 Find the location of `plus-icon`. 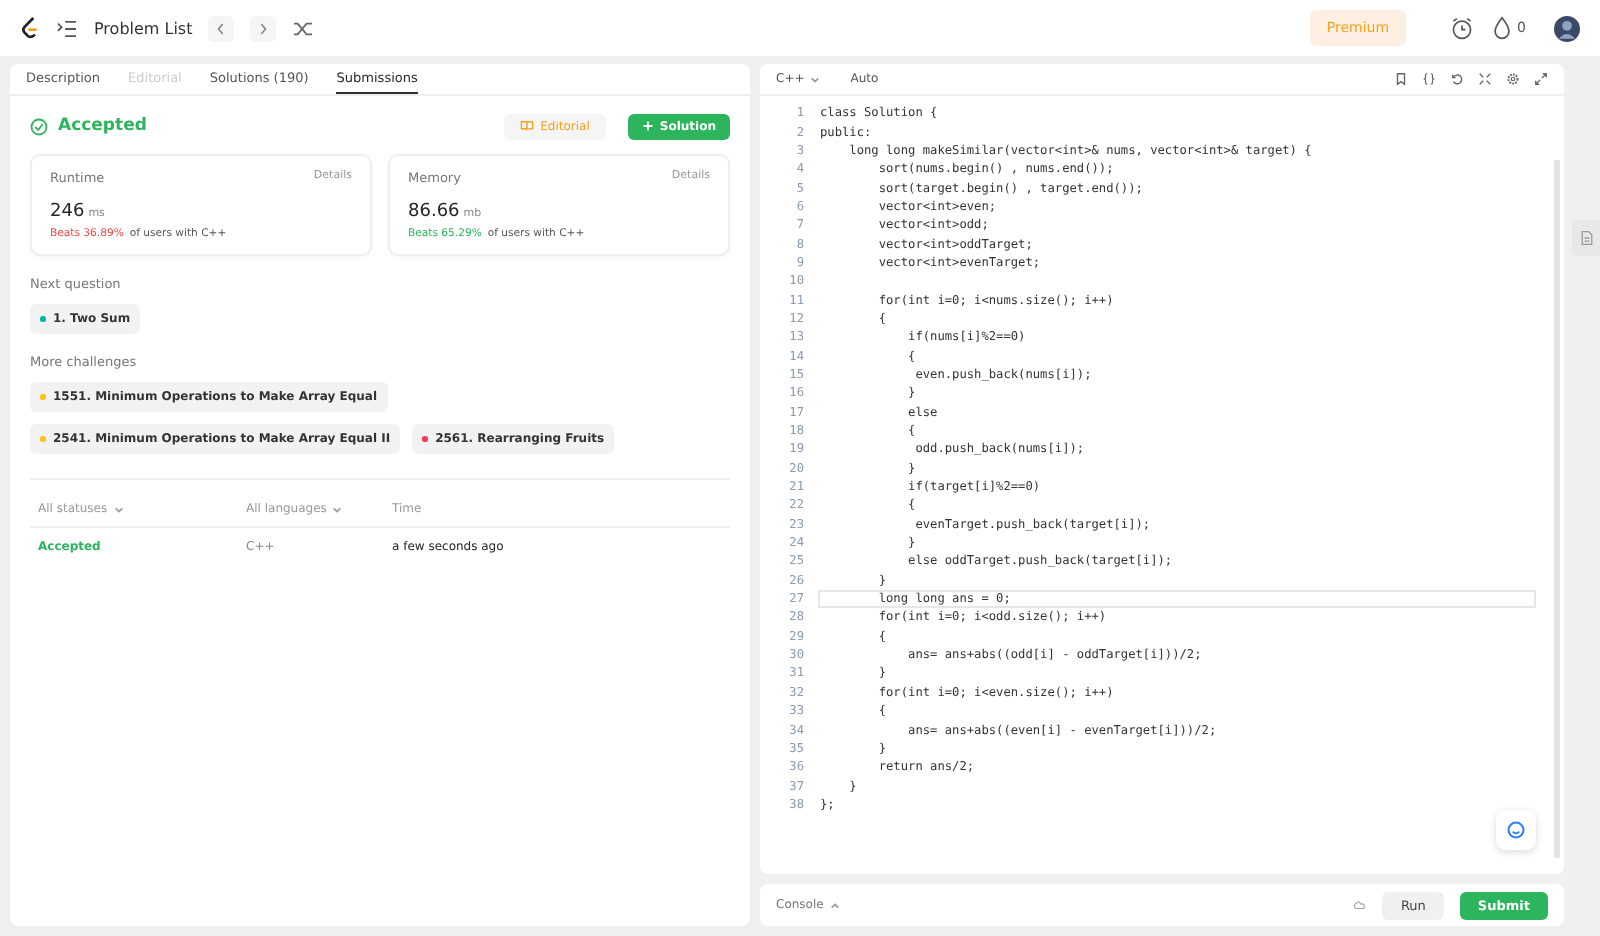

plus-icon is located at coordinates (647, 126).